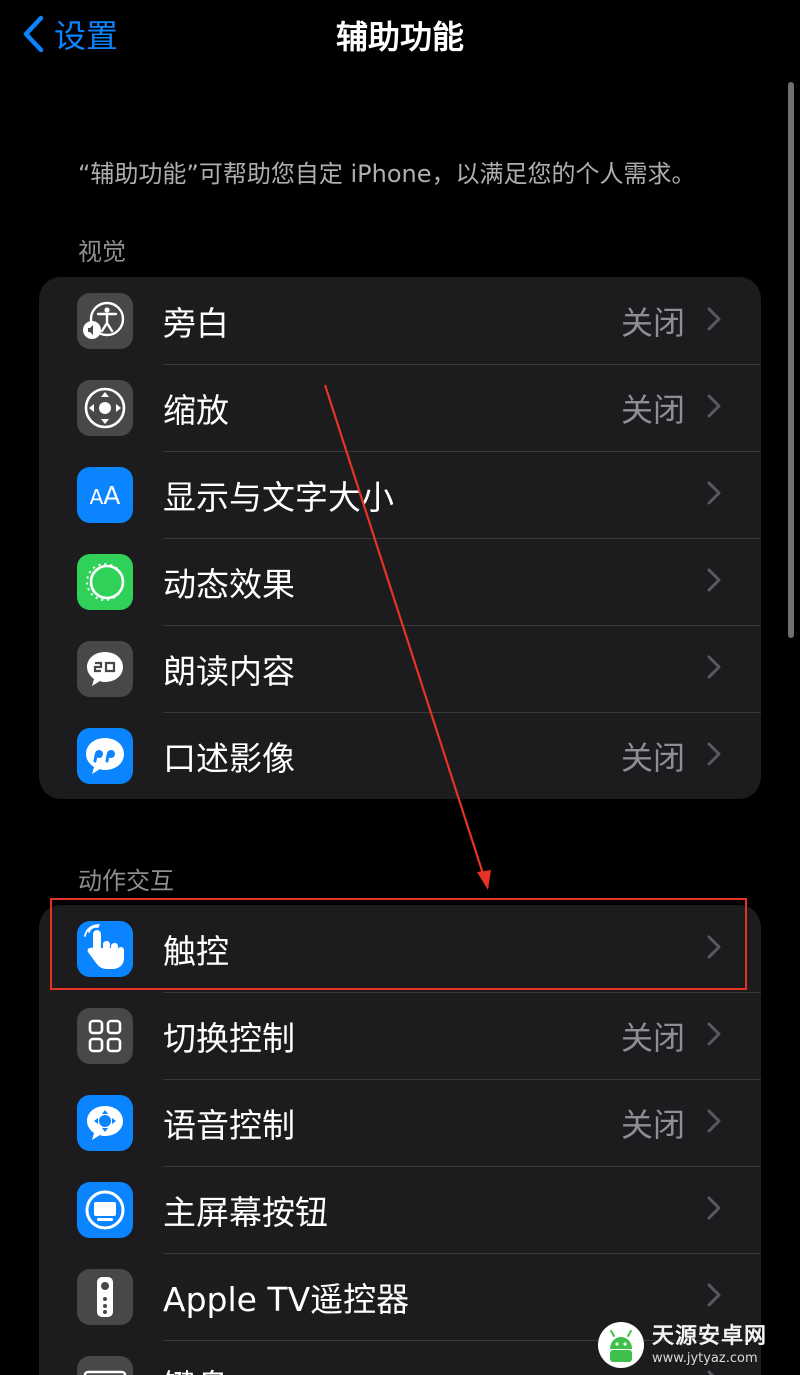 Image resolution: width=800 pixels, height=1375 pixels. I want to click on row-label: 显示与文字大小, so click(278, 497).